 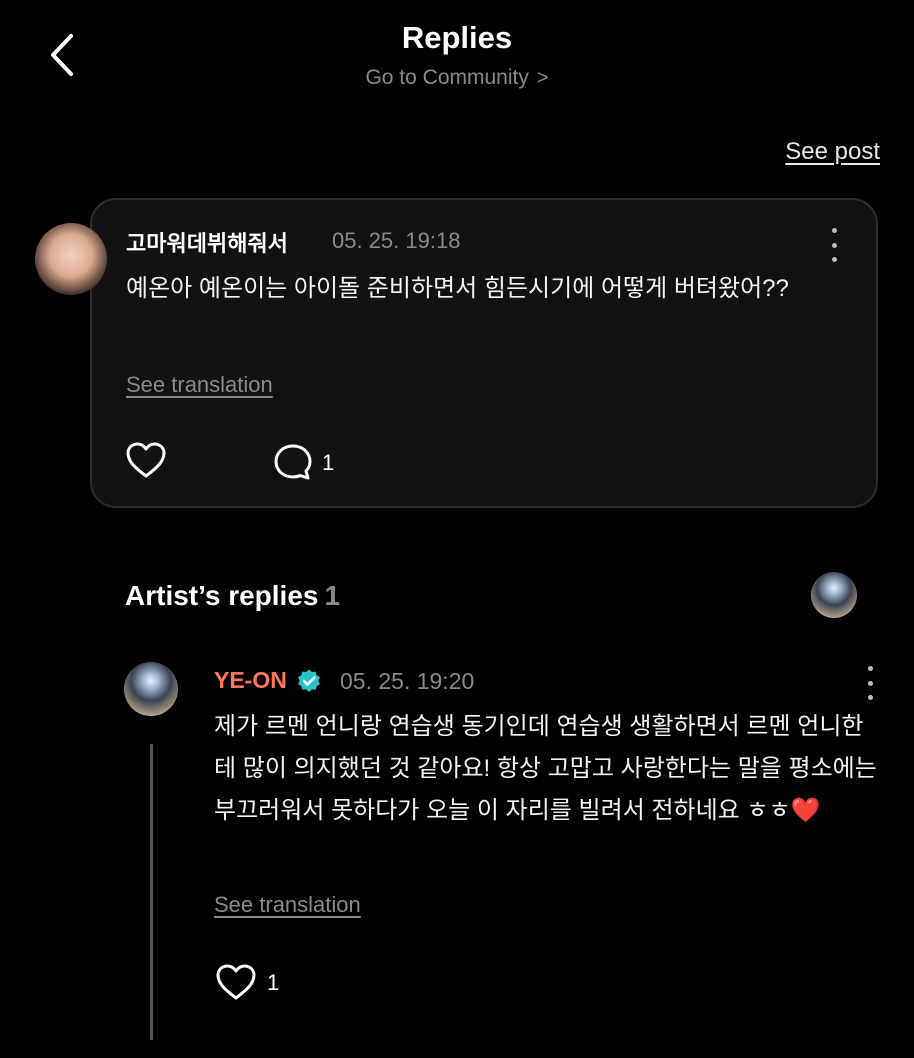 What do you see at coordinates (447, 77) in the screenshot?
I see `go-to-community-label: Go to Community` at bounding box center [447, 77].